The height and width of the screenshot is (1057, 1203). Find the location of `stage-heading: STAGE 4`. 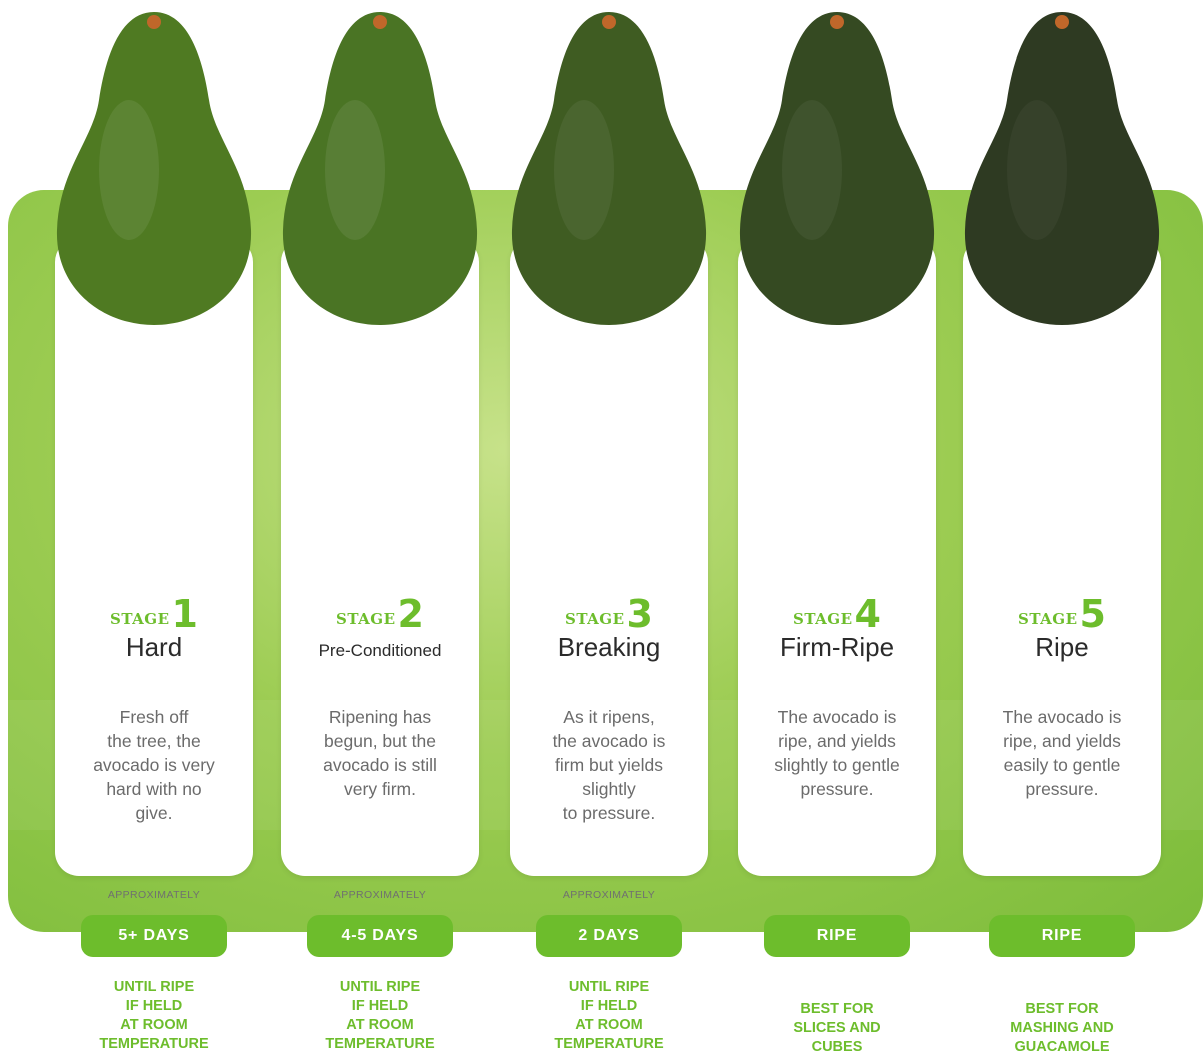

stage-heading: STAGE 4 is located at coordinates (837, 614).